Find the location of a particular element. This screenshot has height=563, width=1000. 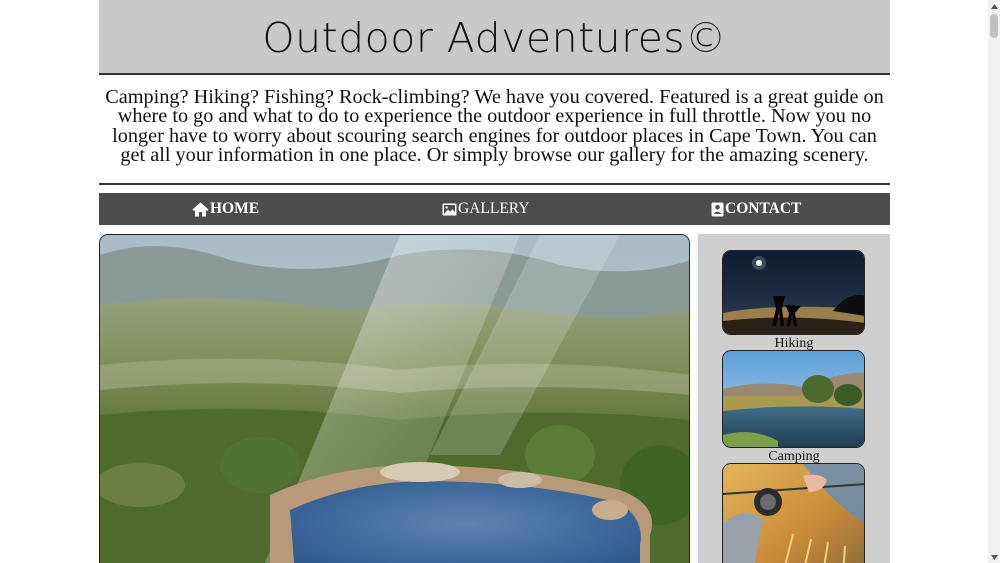

thumbnail-camping is located at coordinates (793, 399).